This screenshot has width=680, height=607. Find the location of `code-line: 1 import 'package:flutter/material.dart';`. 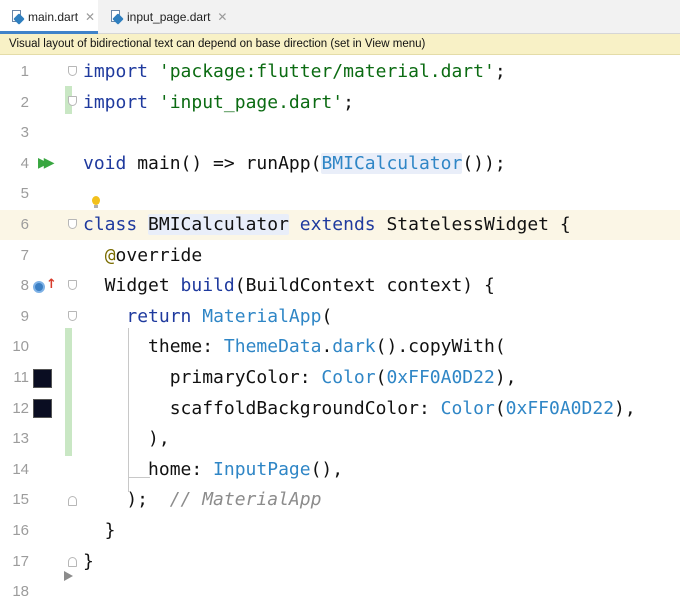

code-line: 1 import 'package:flutter/material.dart'; is located at coordinates (340, 72).